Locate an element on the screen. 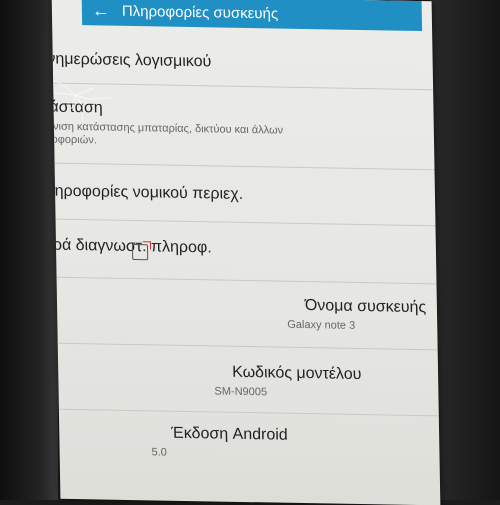 Image resolution: width=500 pixels, height=505 pixels. list-item-diagnostic-report: Αναφορά διαγνωστ. πληροφ. is located at coordinates (244, 251).